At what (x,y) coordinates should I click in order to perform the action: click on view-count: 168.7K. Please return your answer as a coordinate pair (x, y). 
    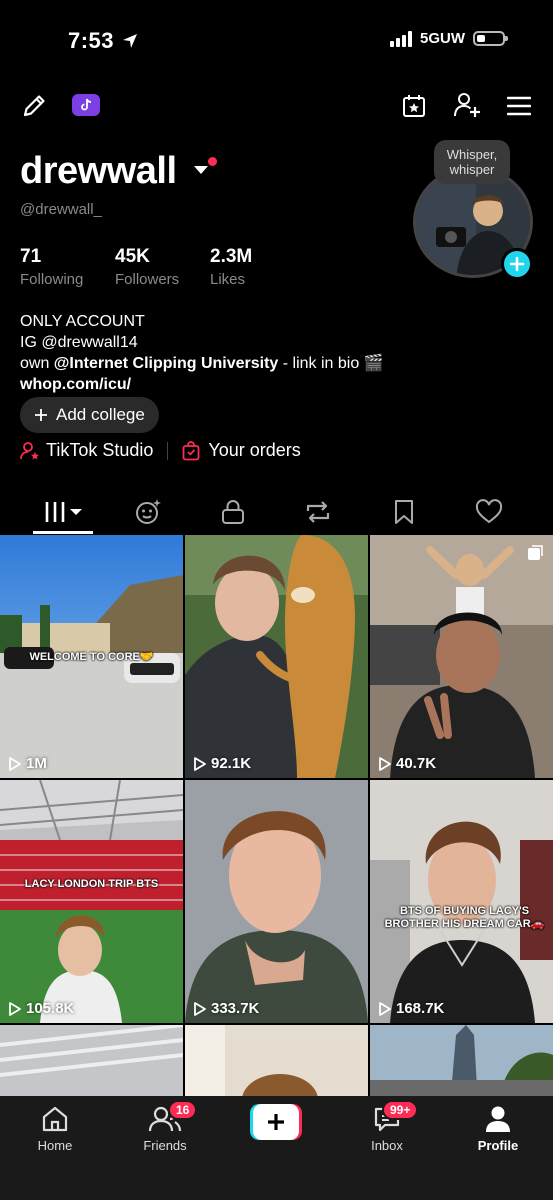
    Looking at the image, I should click on (411, 1008).